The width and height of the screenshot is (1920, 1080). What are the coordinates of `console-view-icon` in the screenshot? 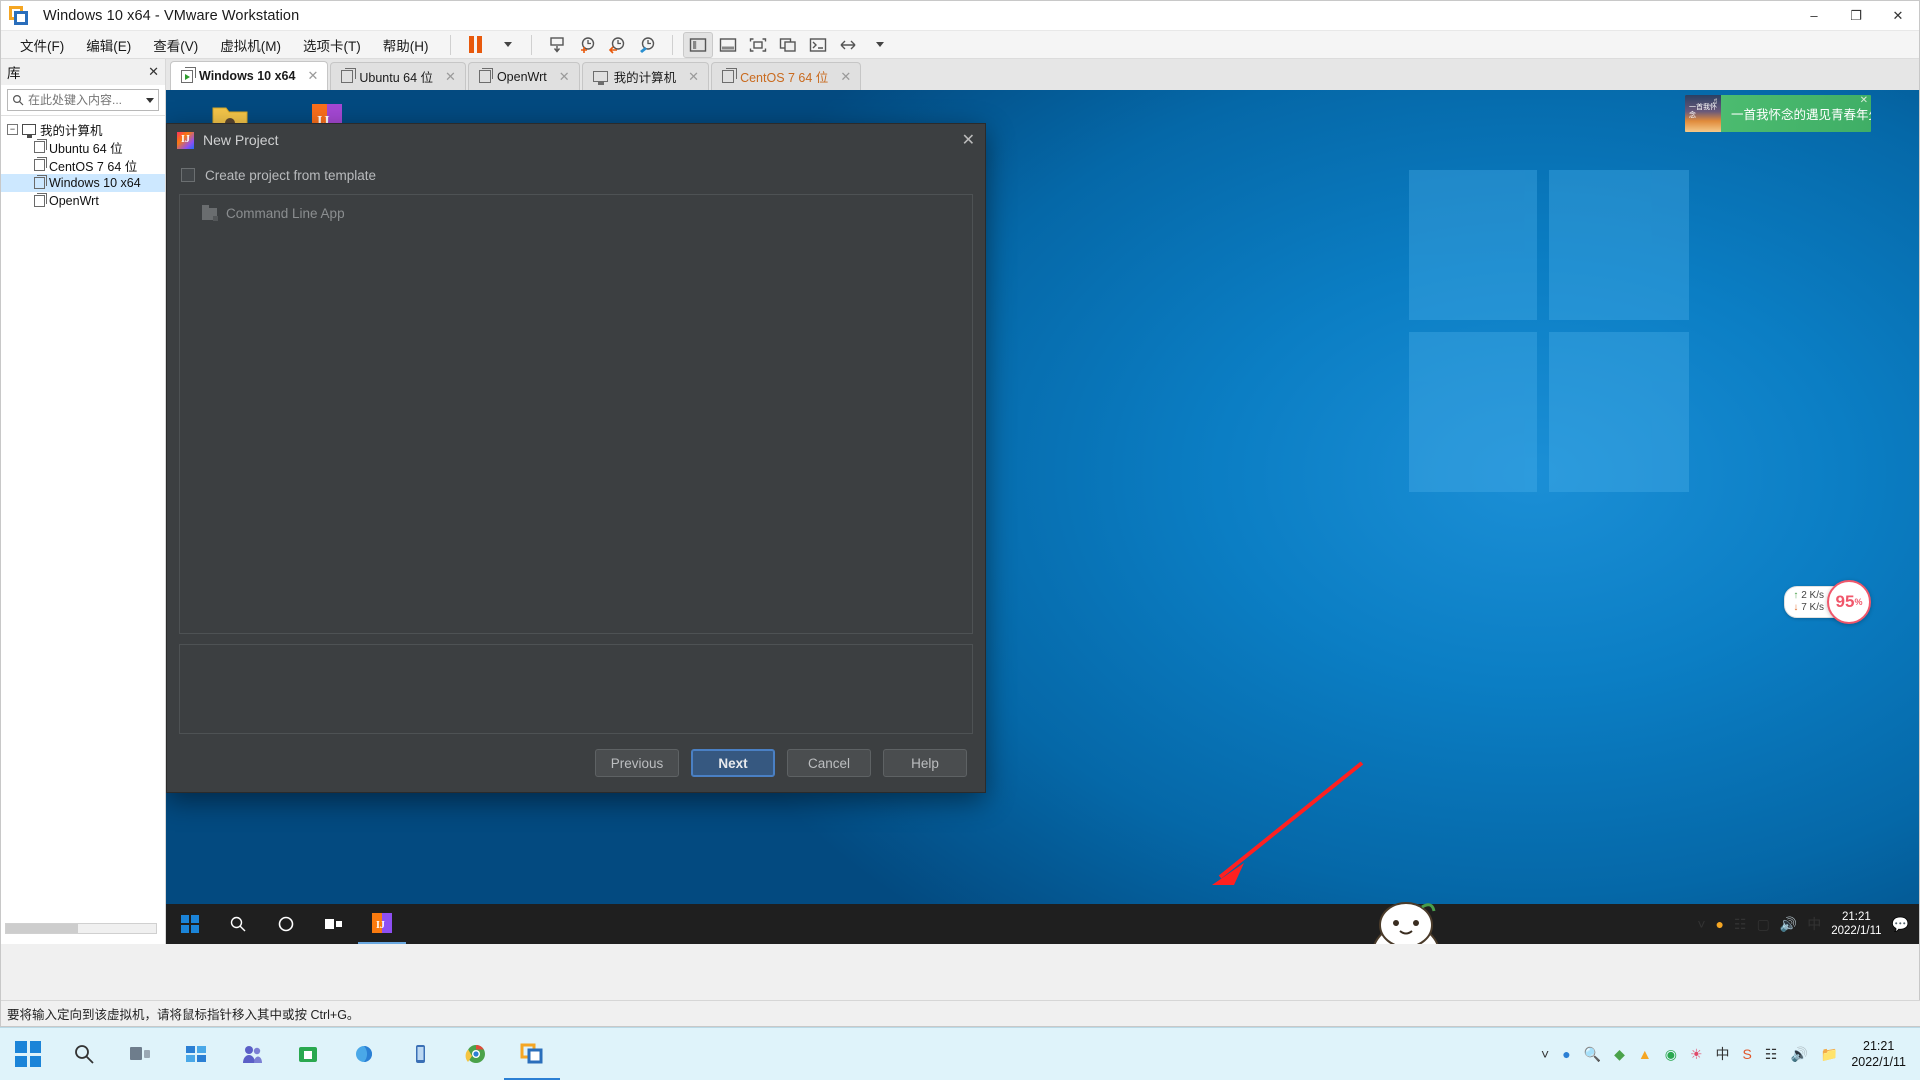 It's located at (818, 45).